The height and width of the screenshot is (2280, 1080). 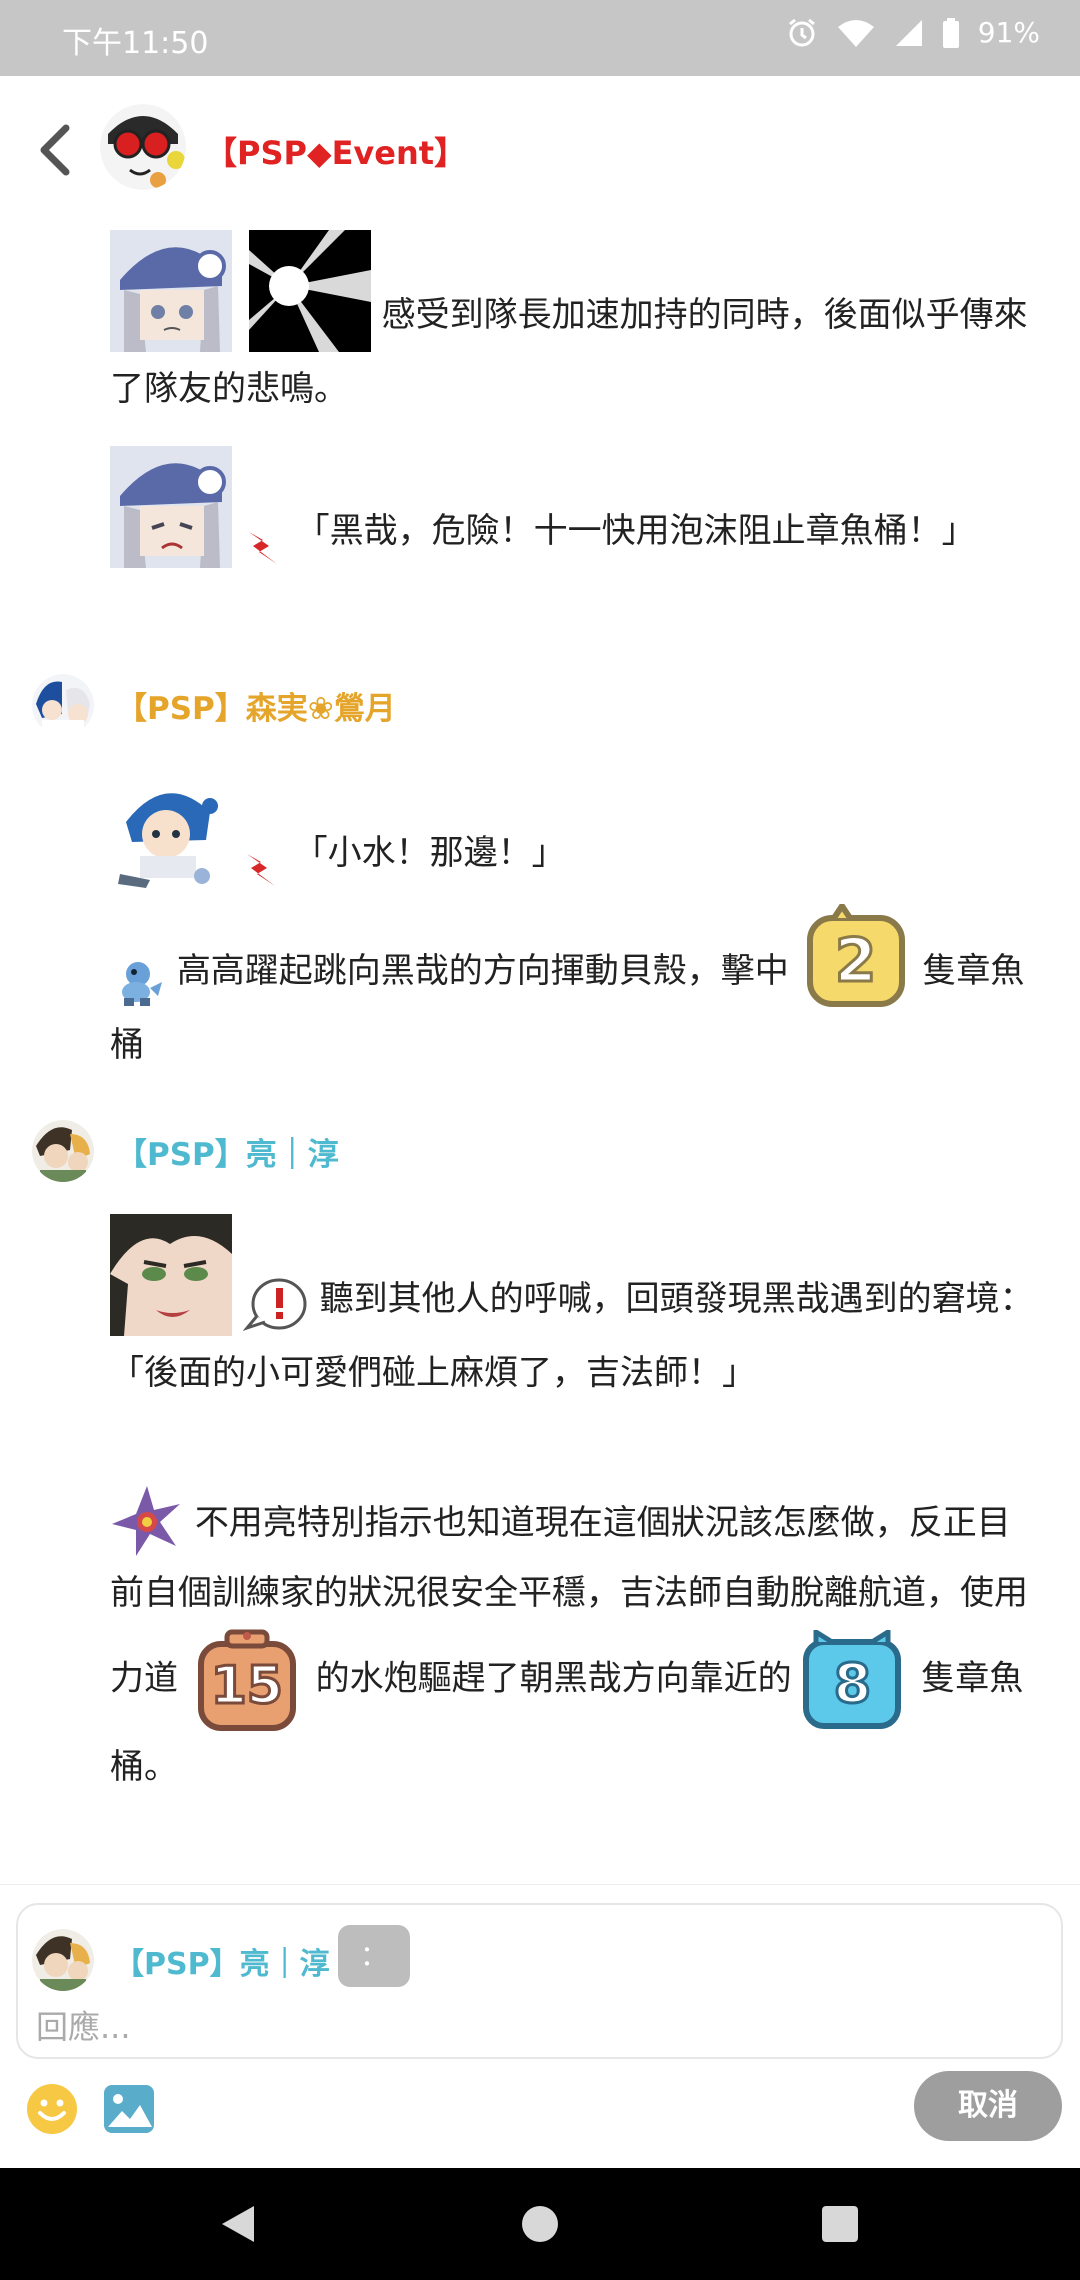 What do you see at coordinates (1008, 32) in the screenshot?
I see `battery-level: 91%` at bounding box center [1008, 32].